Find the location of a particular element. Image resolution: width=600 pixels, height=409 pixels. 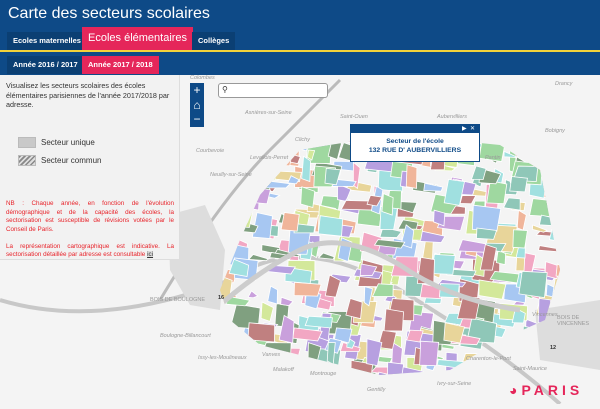

tab-colleges: Collèges is located at coordinates (214, 41).